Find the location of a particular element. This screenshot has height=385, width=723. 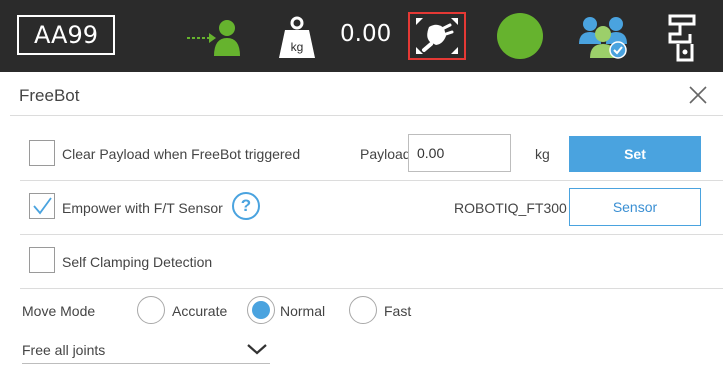

ft-sensor-checkbox is located at coordinates (42, 206).